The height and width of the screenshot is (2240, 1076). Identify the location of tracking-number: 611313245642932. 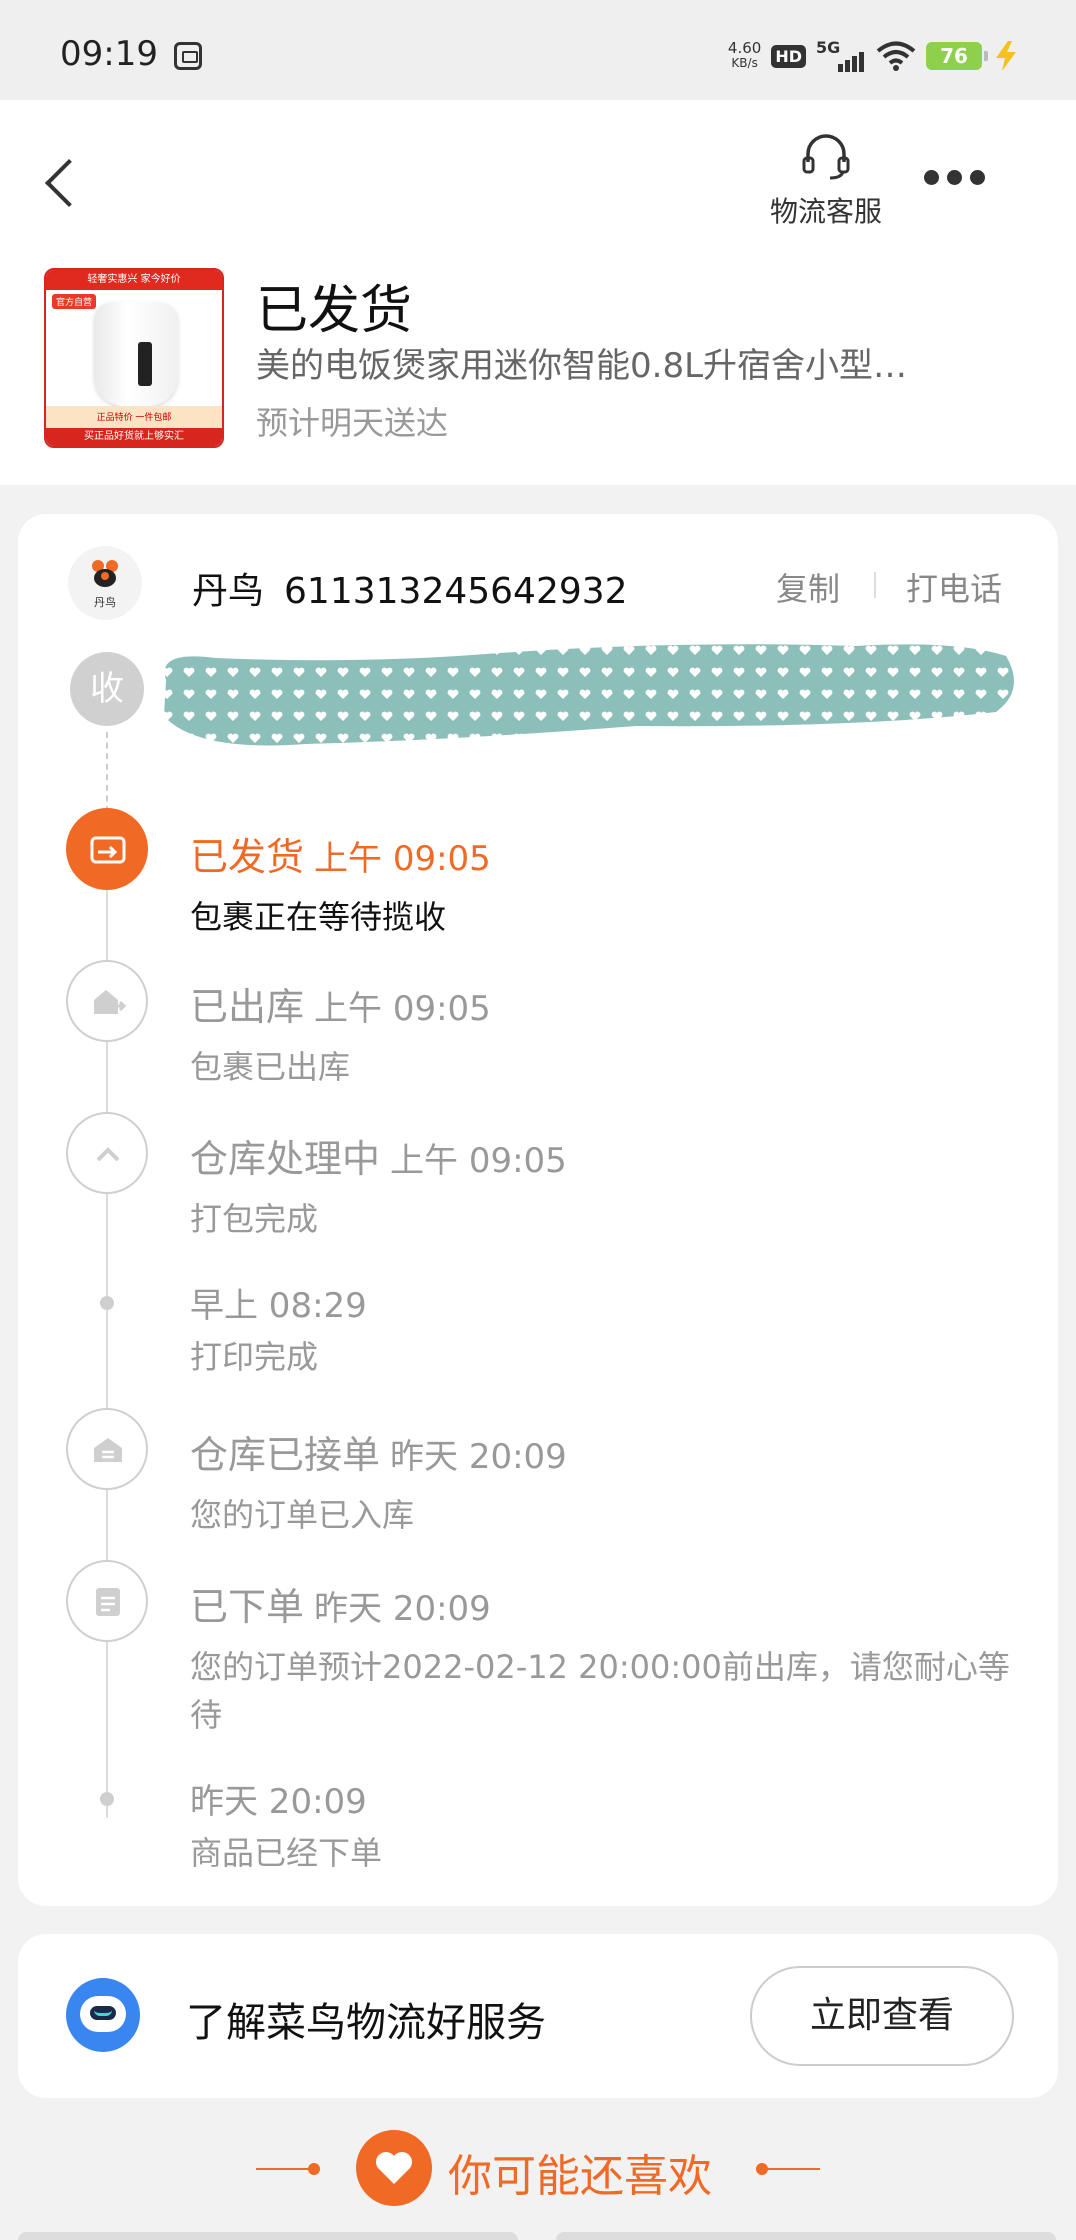
(456, 591).